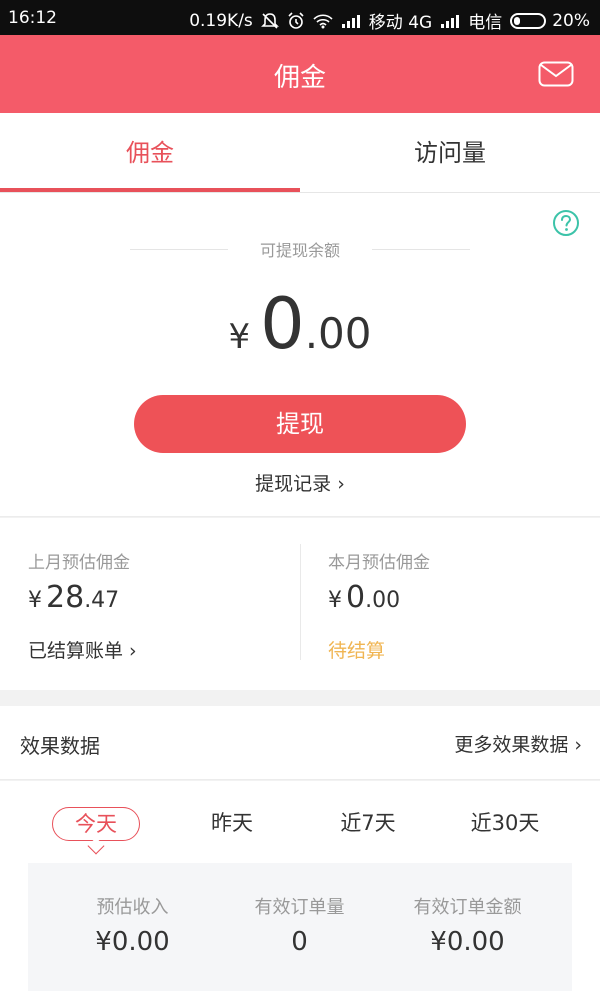  What do you see at coordinates (232, 824) in the screenshot?
I see `period-yesterday: 昨天` at bounding box center [232, 824].